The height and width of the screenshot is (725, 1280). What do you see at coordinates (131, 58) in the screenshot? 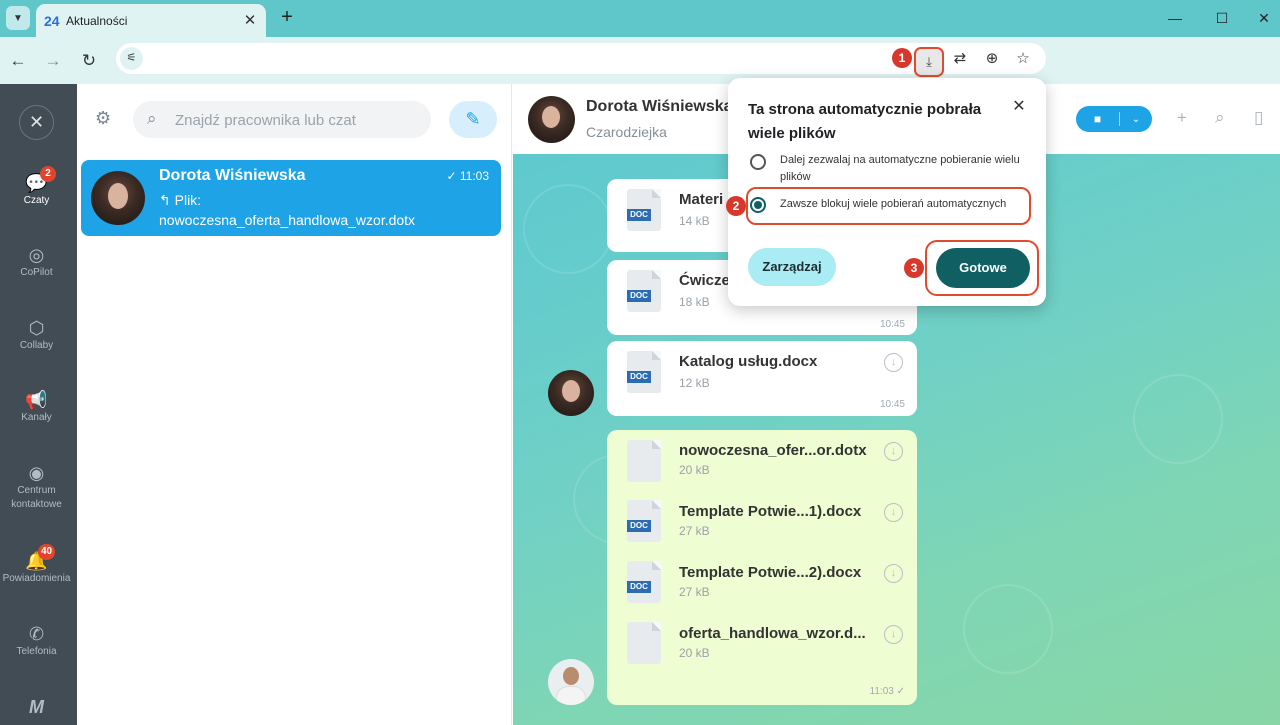
I see `site-settings-icon: ⚟` at bounding box center [131, 58].